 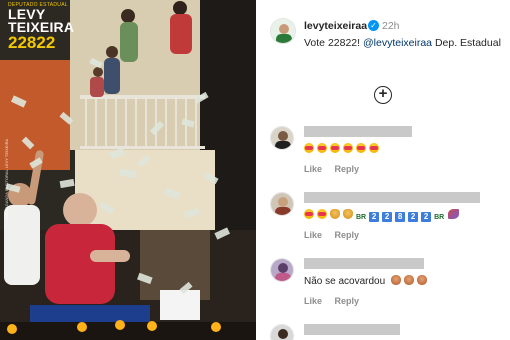 I want to click on caption-text: Vote 22822!, so click(x=332, y=43).